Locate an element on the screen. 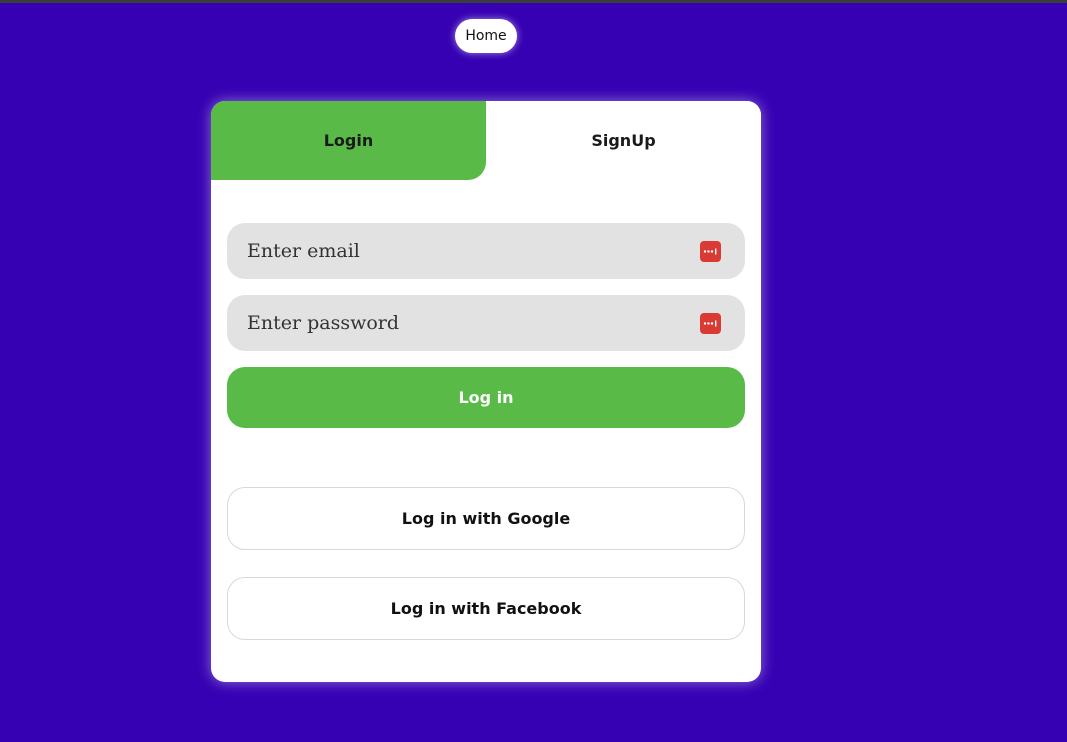 The height and width of the screenshot is (742, 1067). auth-tabs: Login SignUp is located at coordinates (486, 140).